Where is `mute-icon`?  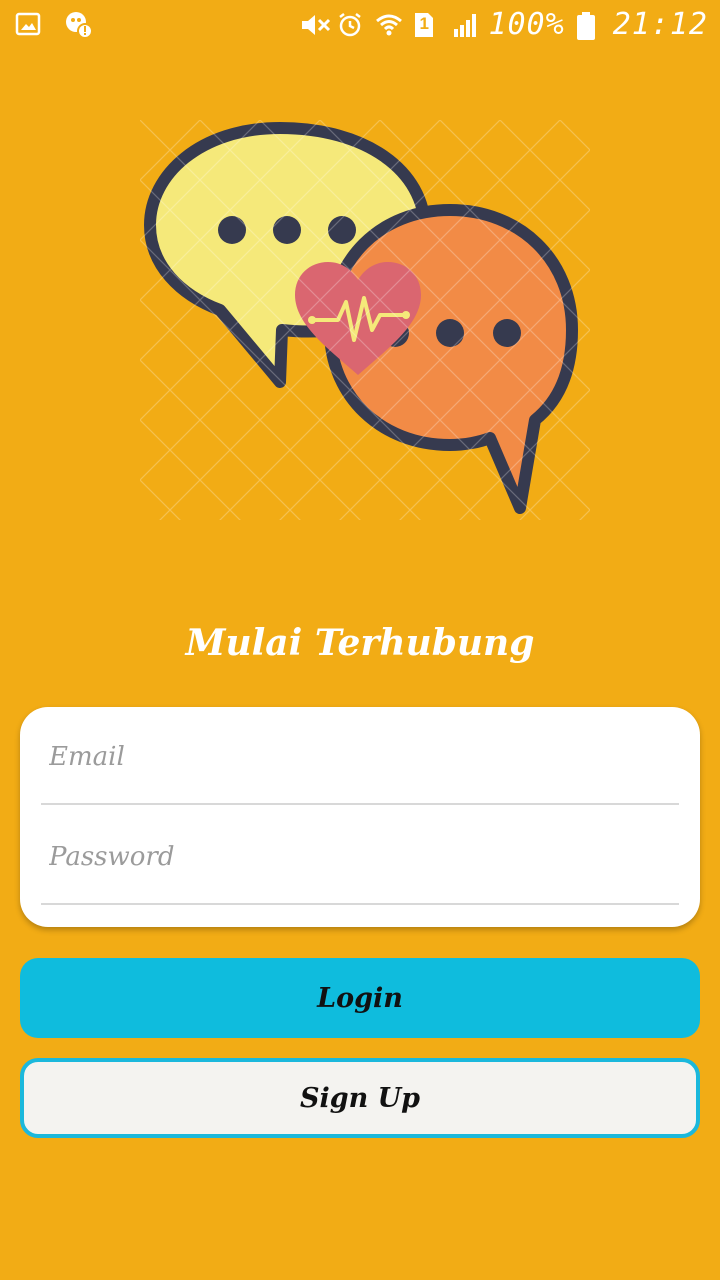
mute-icon is located at coordinates (314, 25).